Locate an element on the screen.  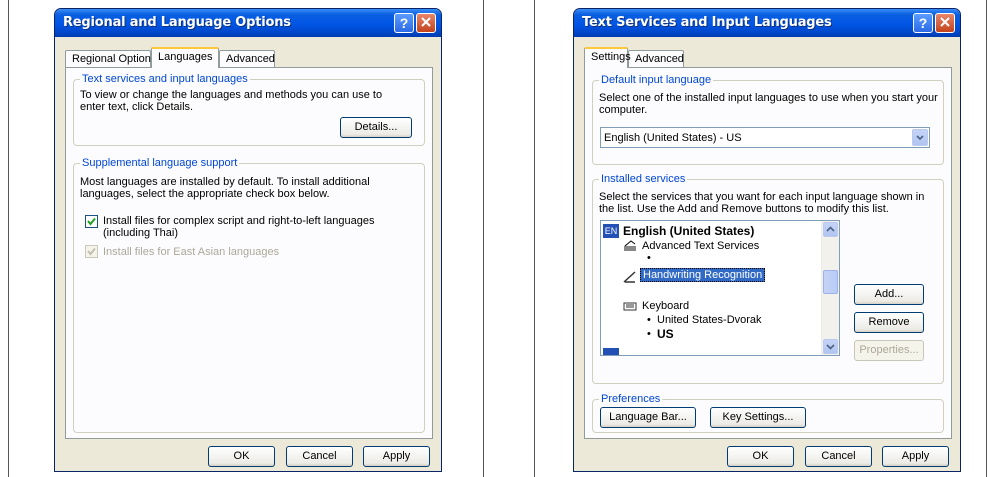
title-bar: Text Services and Input Languages ? is located at coordinates (767, 23).